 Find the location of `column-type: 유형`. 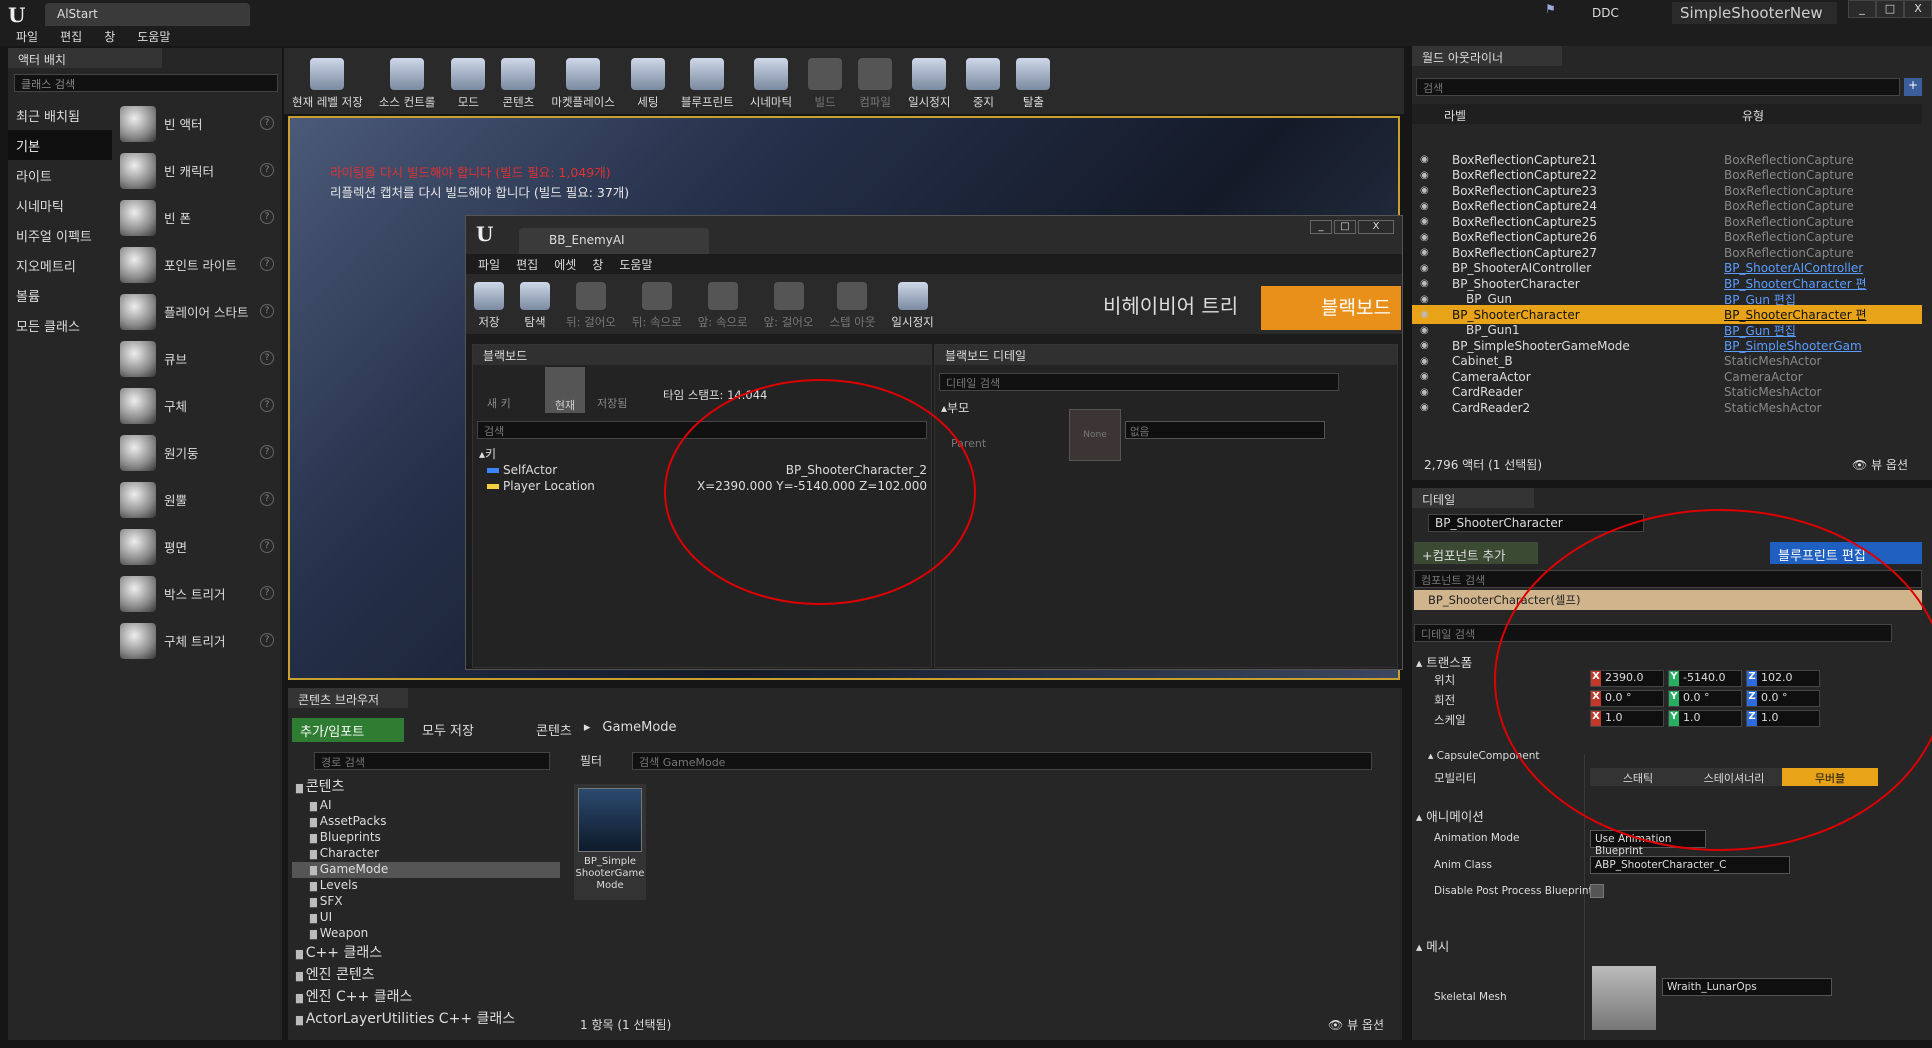

column-type: 유형 is located at coordinates (1753, 115).